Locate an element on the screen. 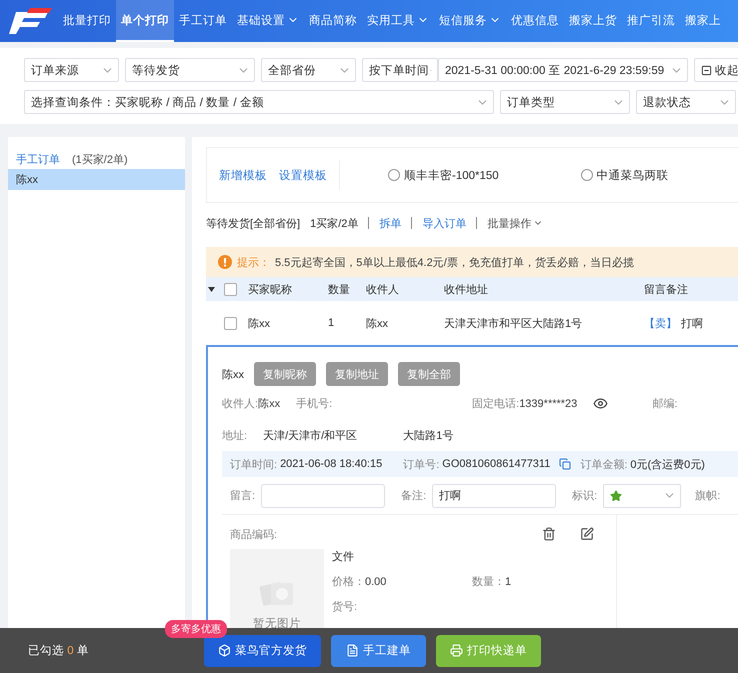 The height and width of the screenshot is (673, 738). status-text: 等待发货[全部省份] is located at coordinates (253, 223).